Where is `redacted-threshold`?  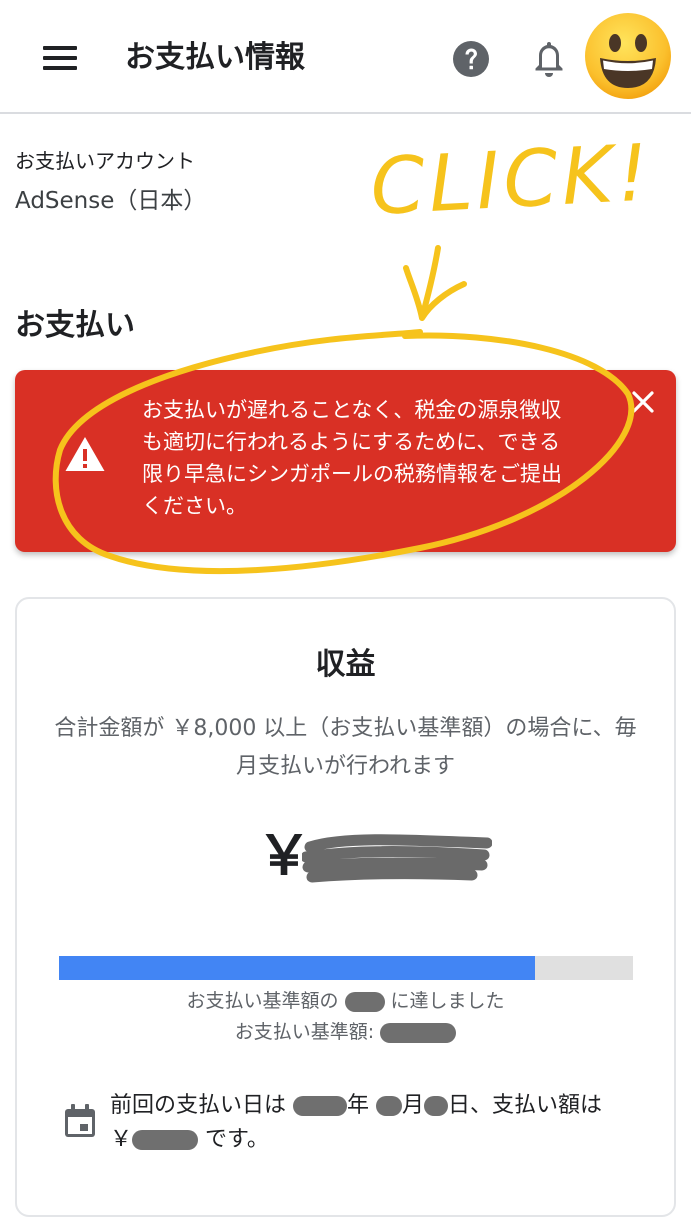
redacted-threshold is located at coordinates (418, 1032).